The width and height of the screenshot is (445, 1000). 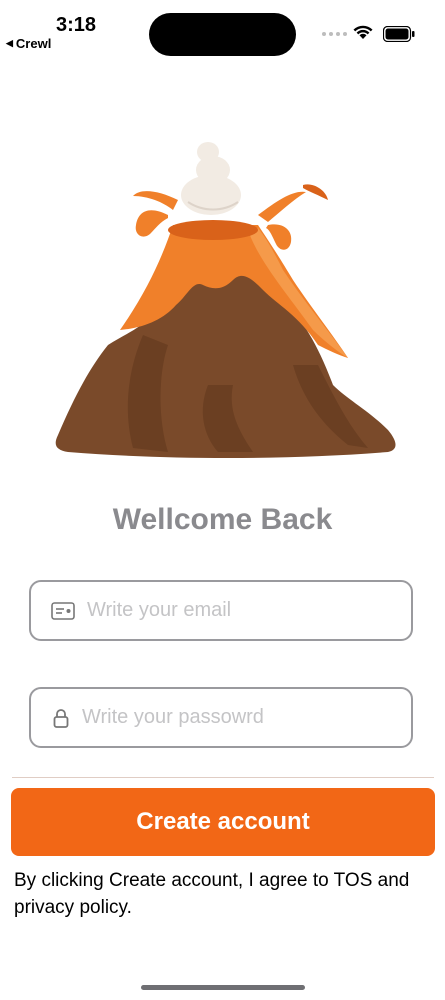 I want to click on status-time: 3:18, so click(x=76, y=25).